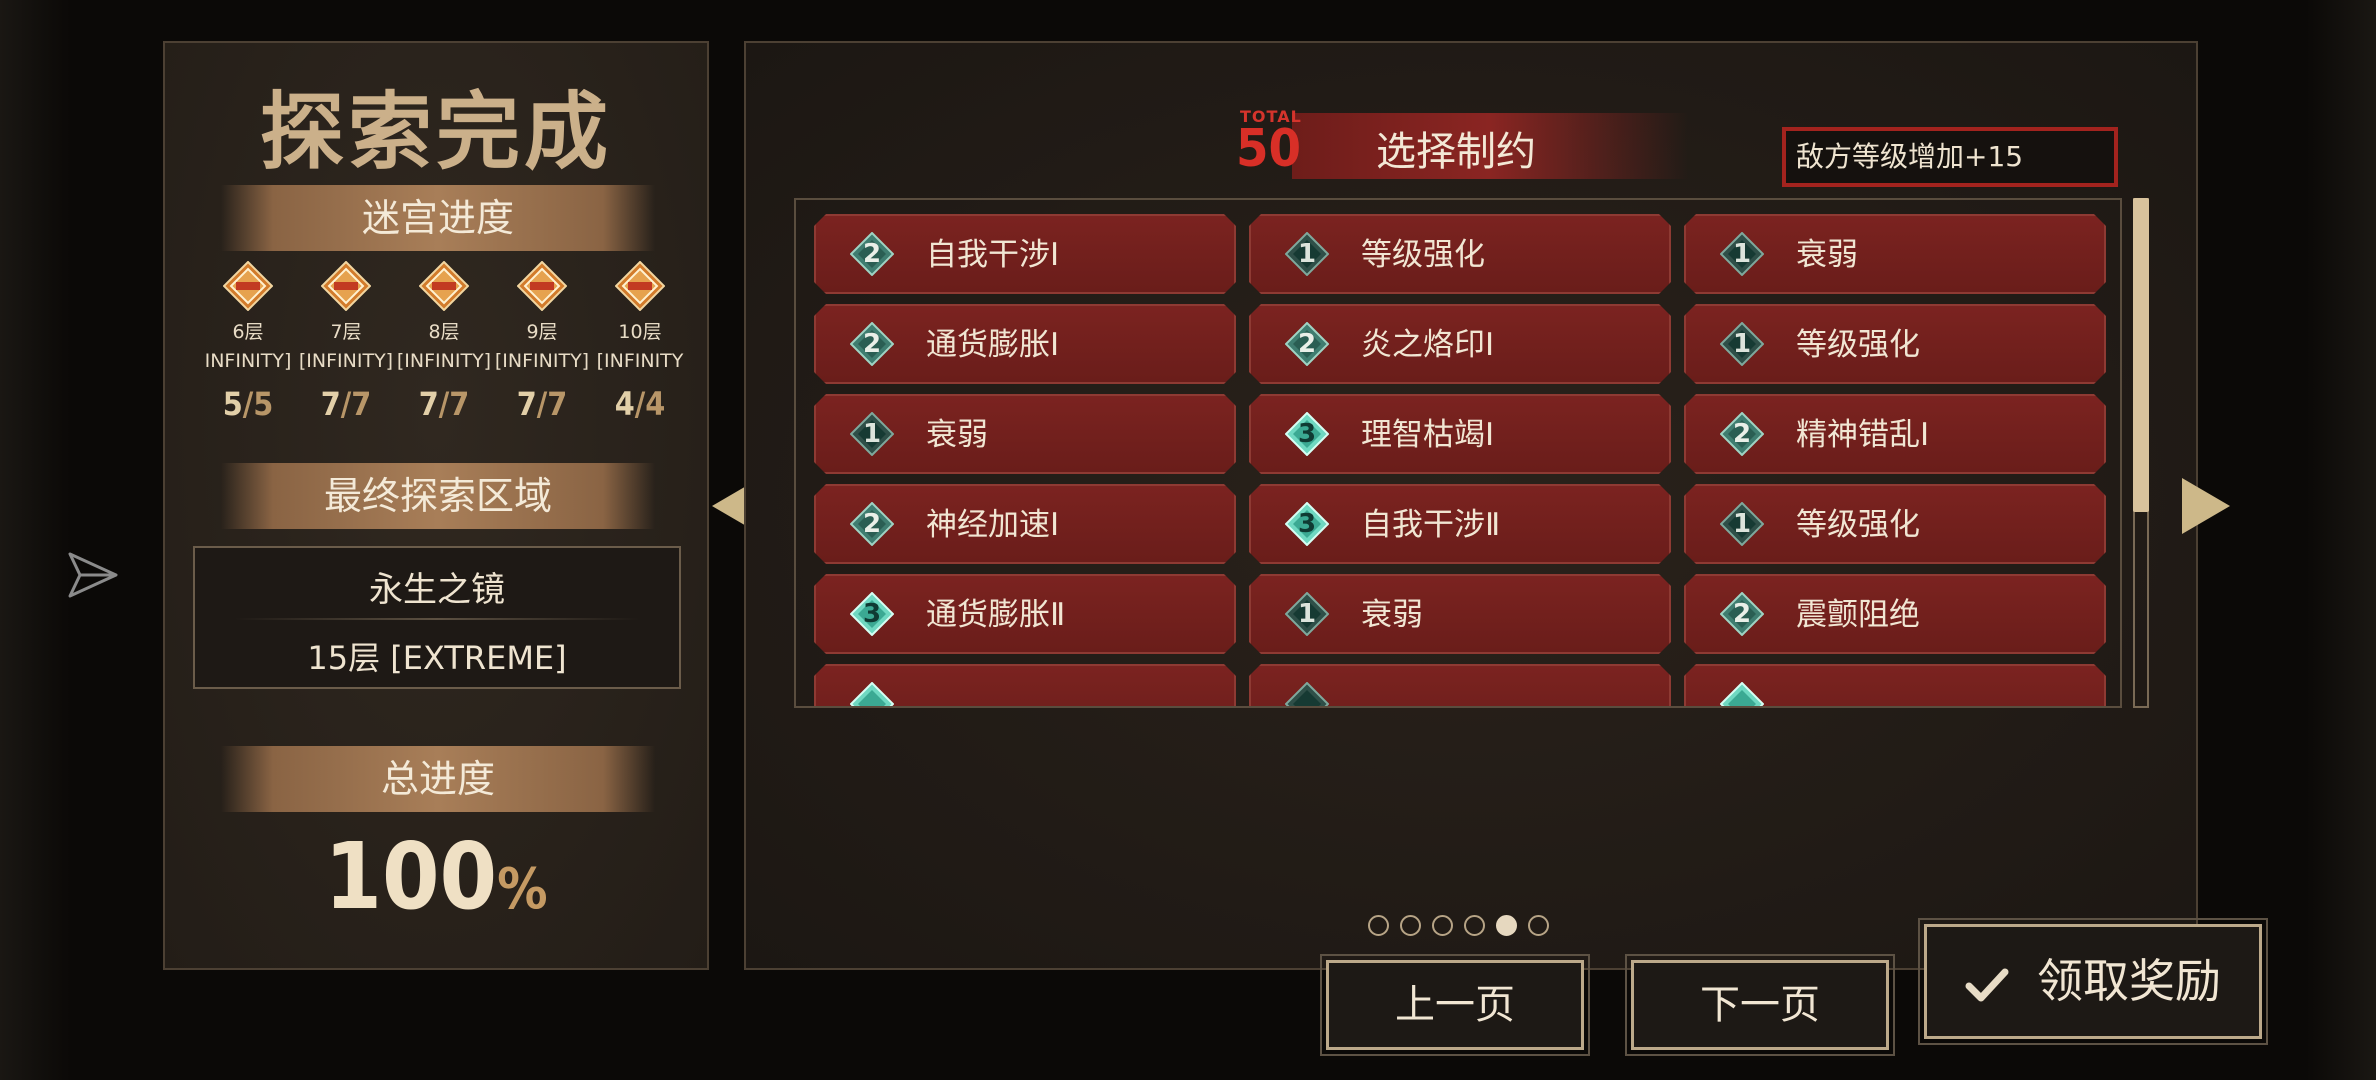 This screenshot has width=2376, height=1080. What do you see at coordinates (1431, 525) in the screenshot?
I see `restriction-label: 自我干涉Ⅱ` at bounding box center [1431, 525].